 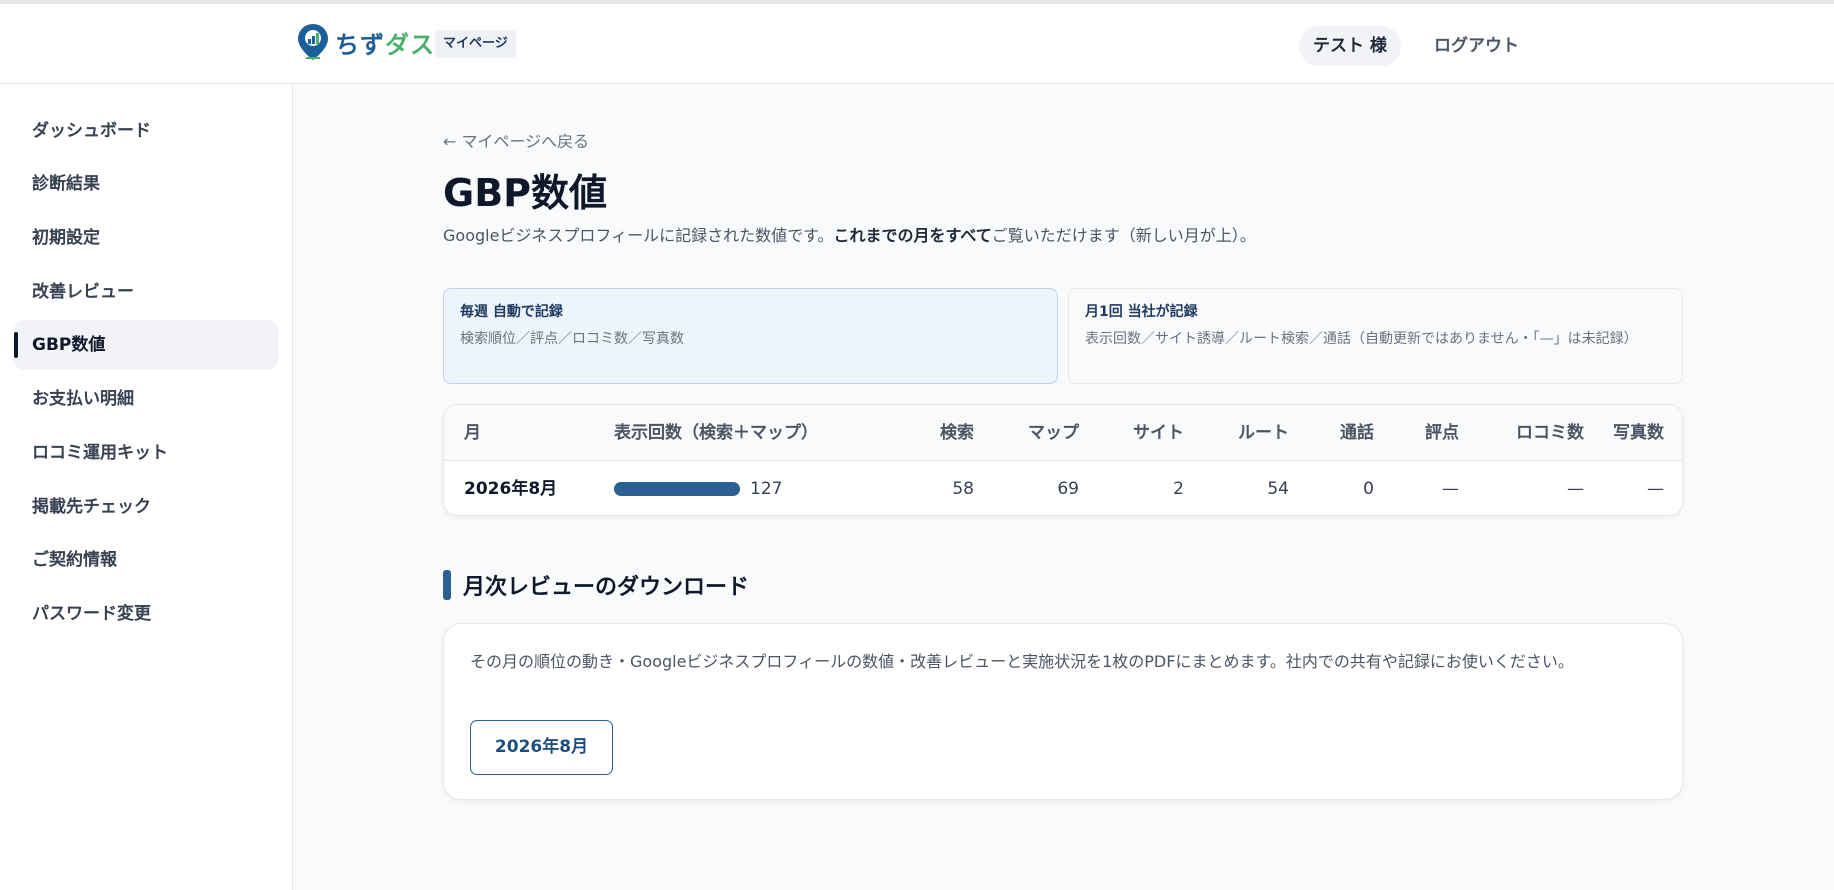 What do you see at coordinates (1550, 433) in the screenshot?
I see `col-header-reviews: ロコミ数` at bounding box center [1550, 433].